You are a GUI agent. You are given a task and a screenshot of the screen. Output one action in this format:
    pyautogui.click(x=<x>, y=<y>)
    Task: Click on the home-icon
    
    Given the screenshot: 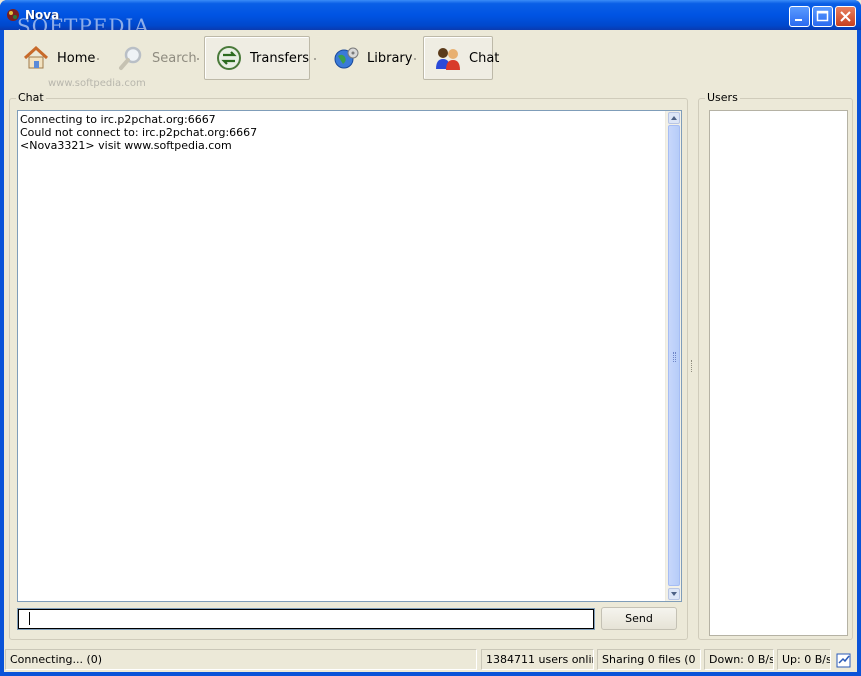 What is the action you would take?
    pyautogui.click(x=36, y=57)
    